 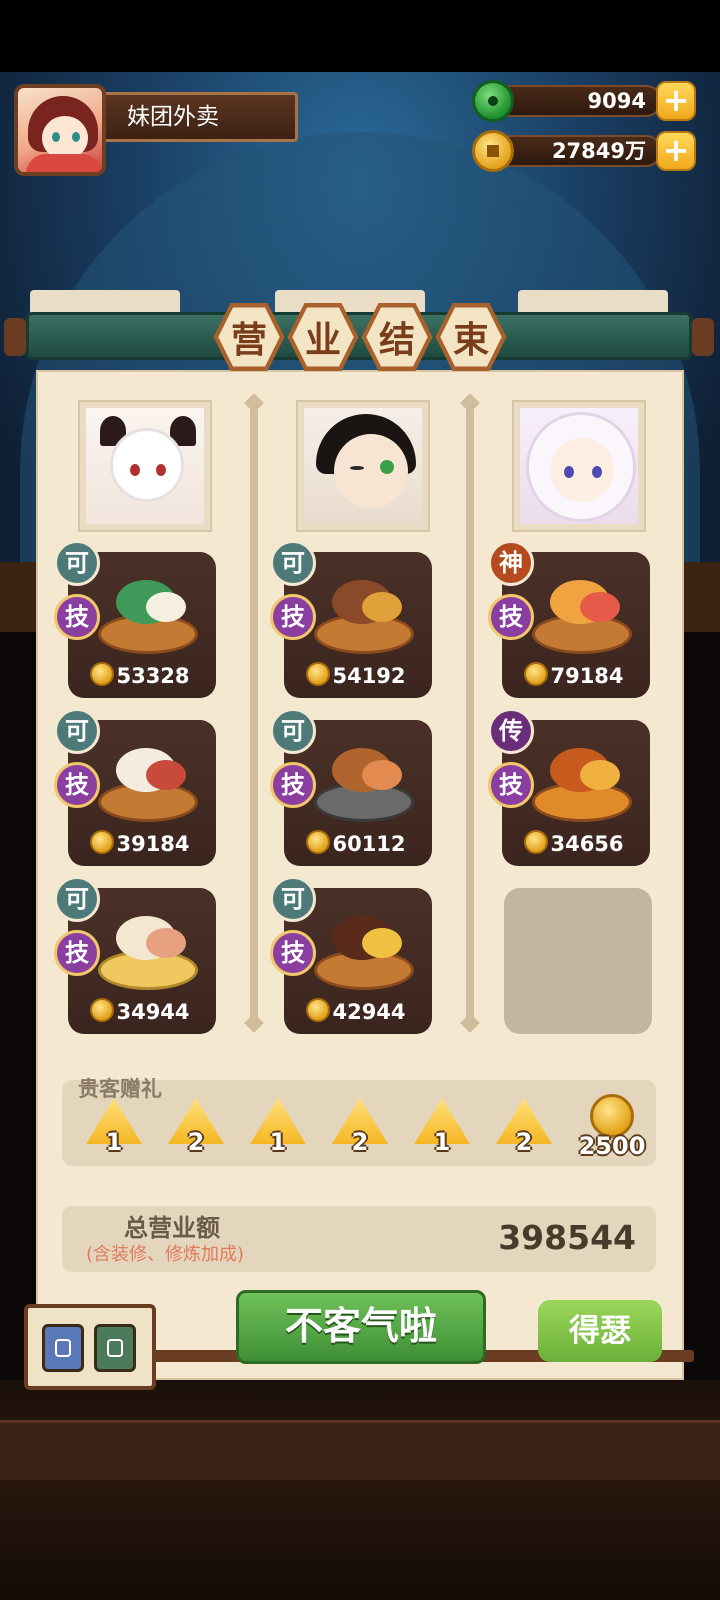 What do you see at coordinates (676, 101) in the screenshot?
I see `add-jade-button: +` at bounding box center [676, 101].